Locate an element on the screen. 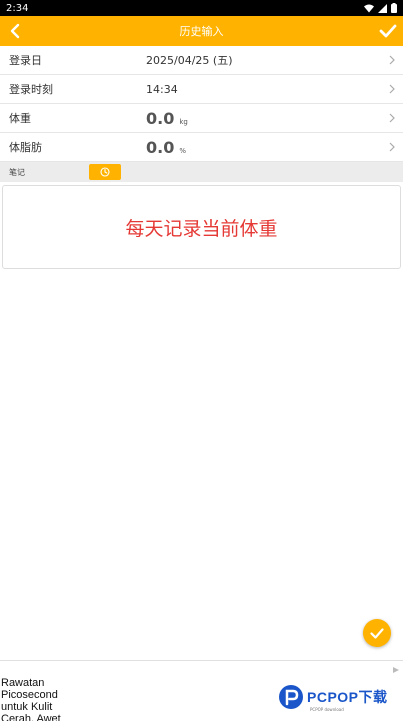 The width and height of the screenshot is (403, 721). weight-row: 体重 0.0 kg is located at coordinates (201, 118).